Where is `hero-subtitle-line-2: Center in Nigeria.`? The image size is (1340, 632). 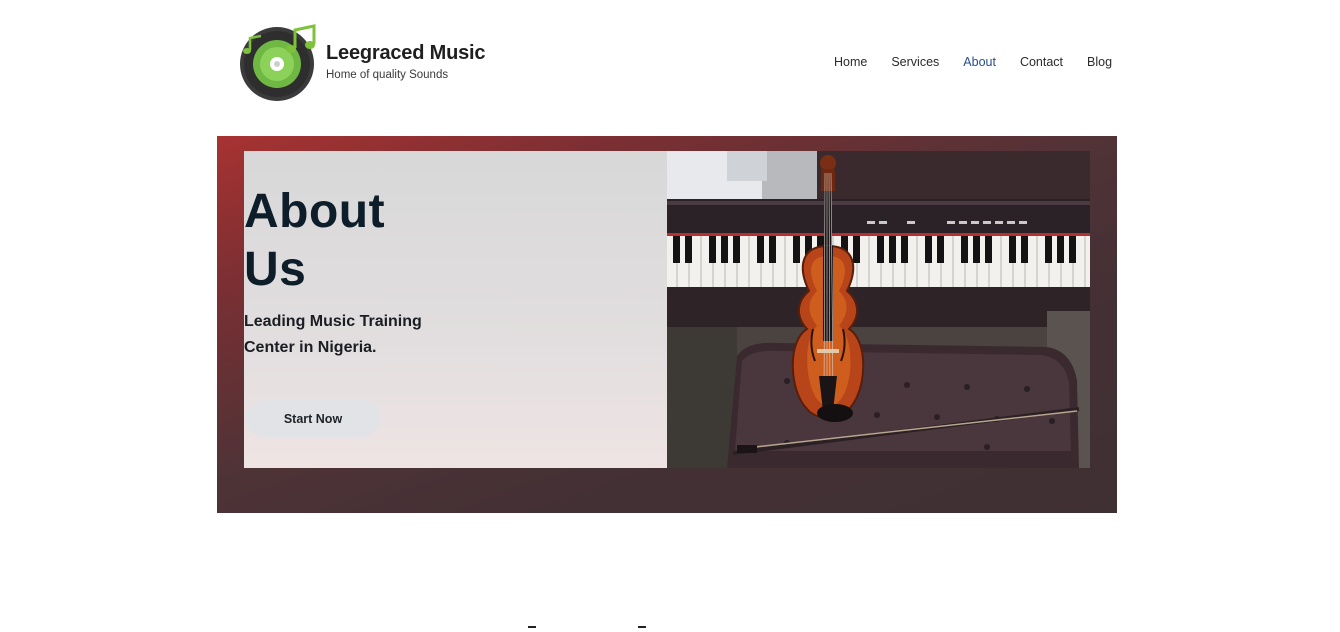 hero-subtitle-line-2: Center in Nigeria. is located at coordinates (310, 347).